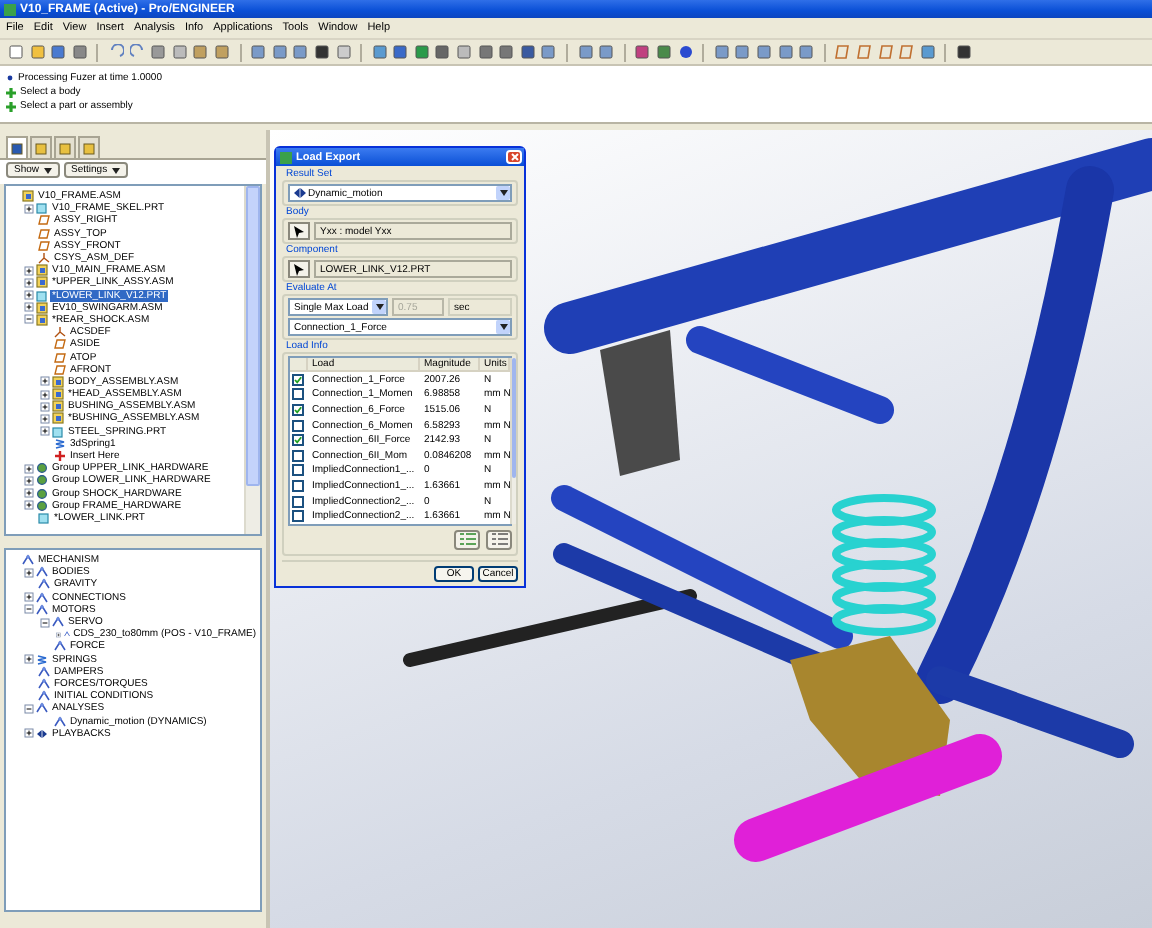 Image resolution: width=1152 pixels, height=928 pixels. Describe the element at coordinates (467, 539) in the screenshot. I see `select-all-button` at that location.